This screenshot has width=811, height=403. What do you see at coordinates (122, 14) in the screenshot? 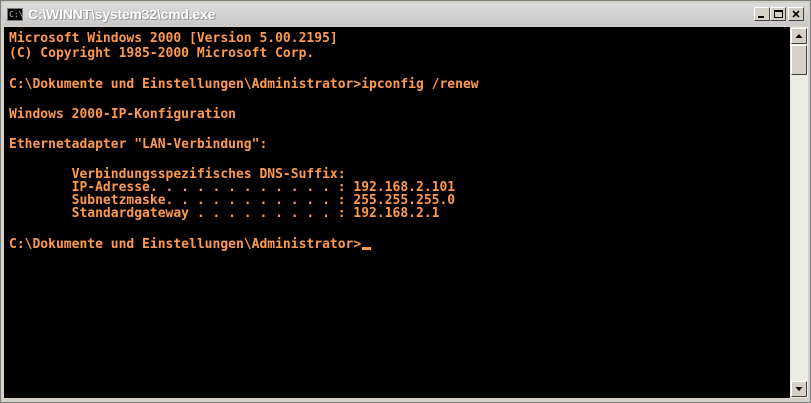
I see `window-title: C:\WINNT\system32\cmd.exe` at bounding box center [122, 14].